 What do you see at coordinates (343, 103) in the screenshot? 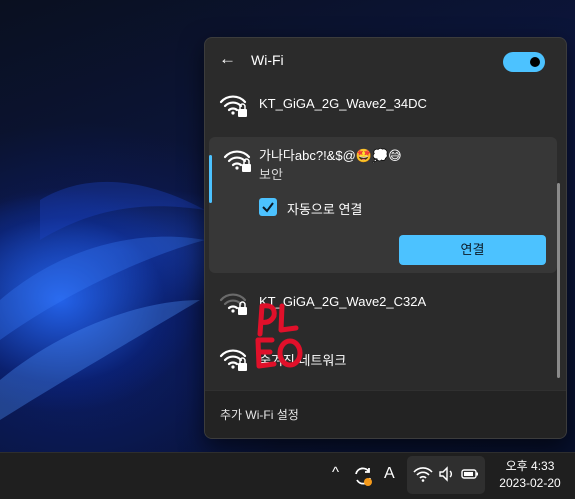
I see `network-name: KT_GiGA_2G_Wave2_34DC` at bounding box center [343, 103].